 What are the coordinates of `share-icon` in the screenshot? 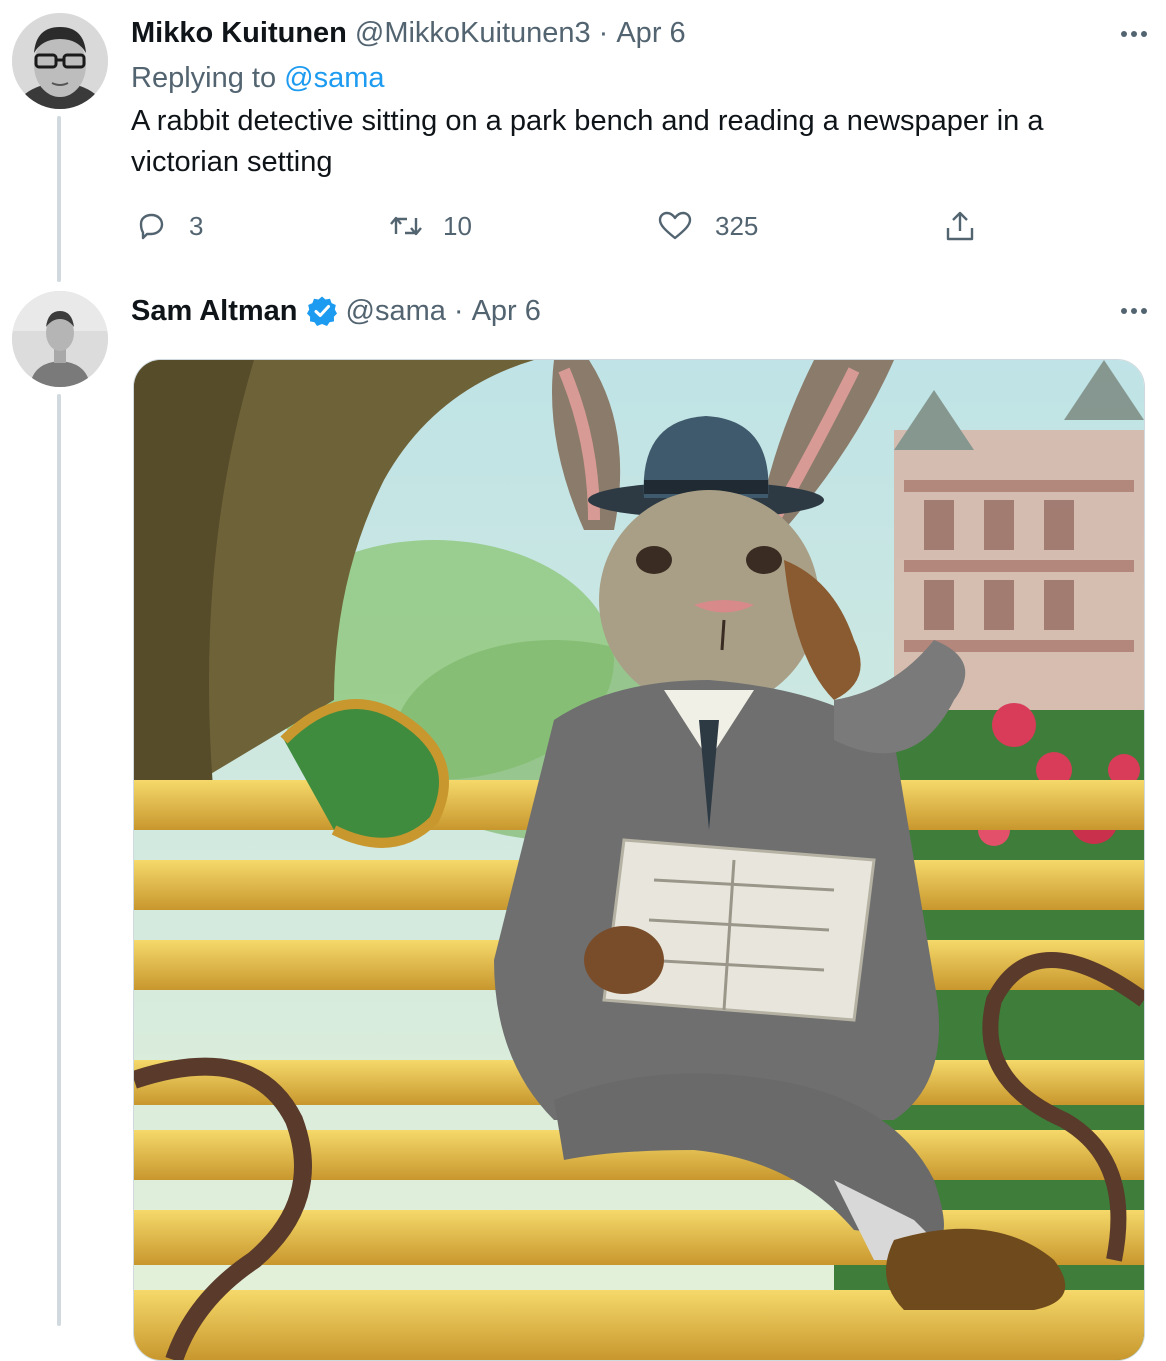 It's located at (960, 226).